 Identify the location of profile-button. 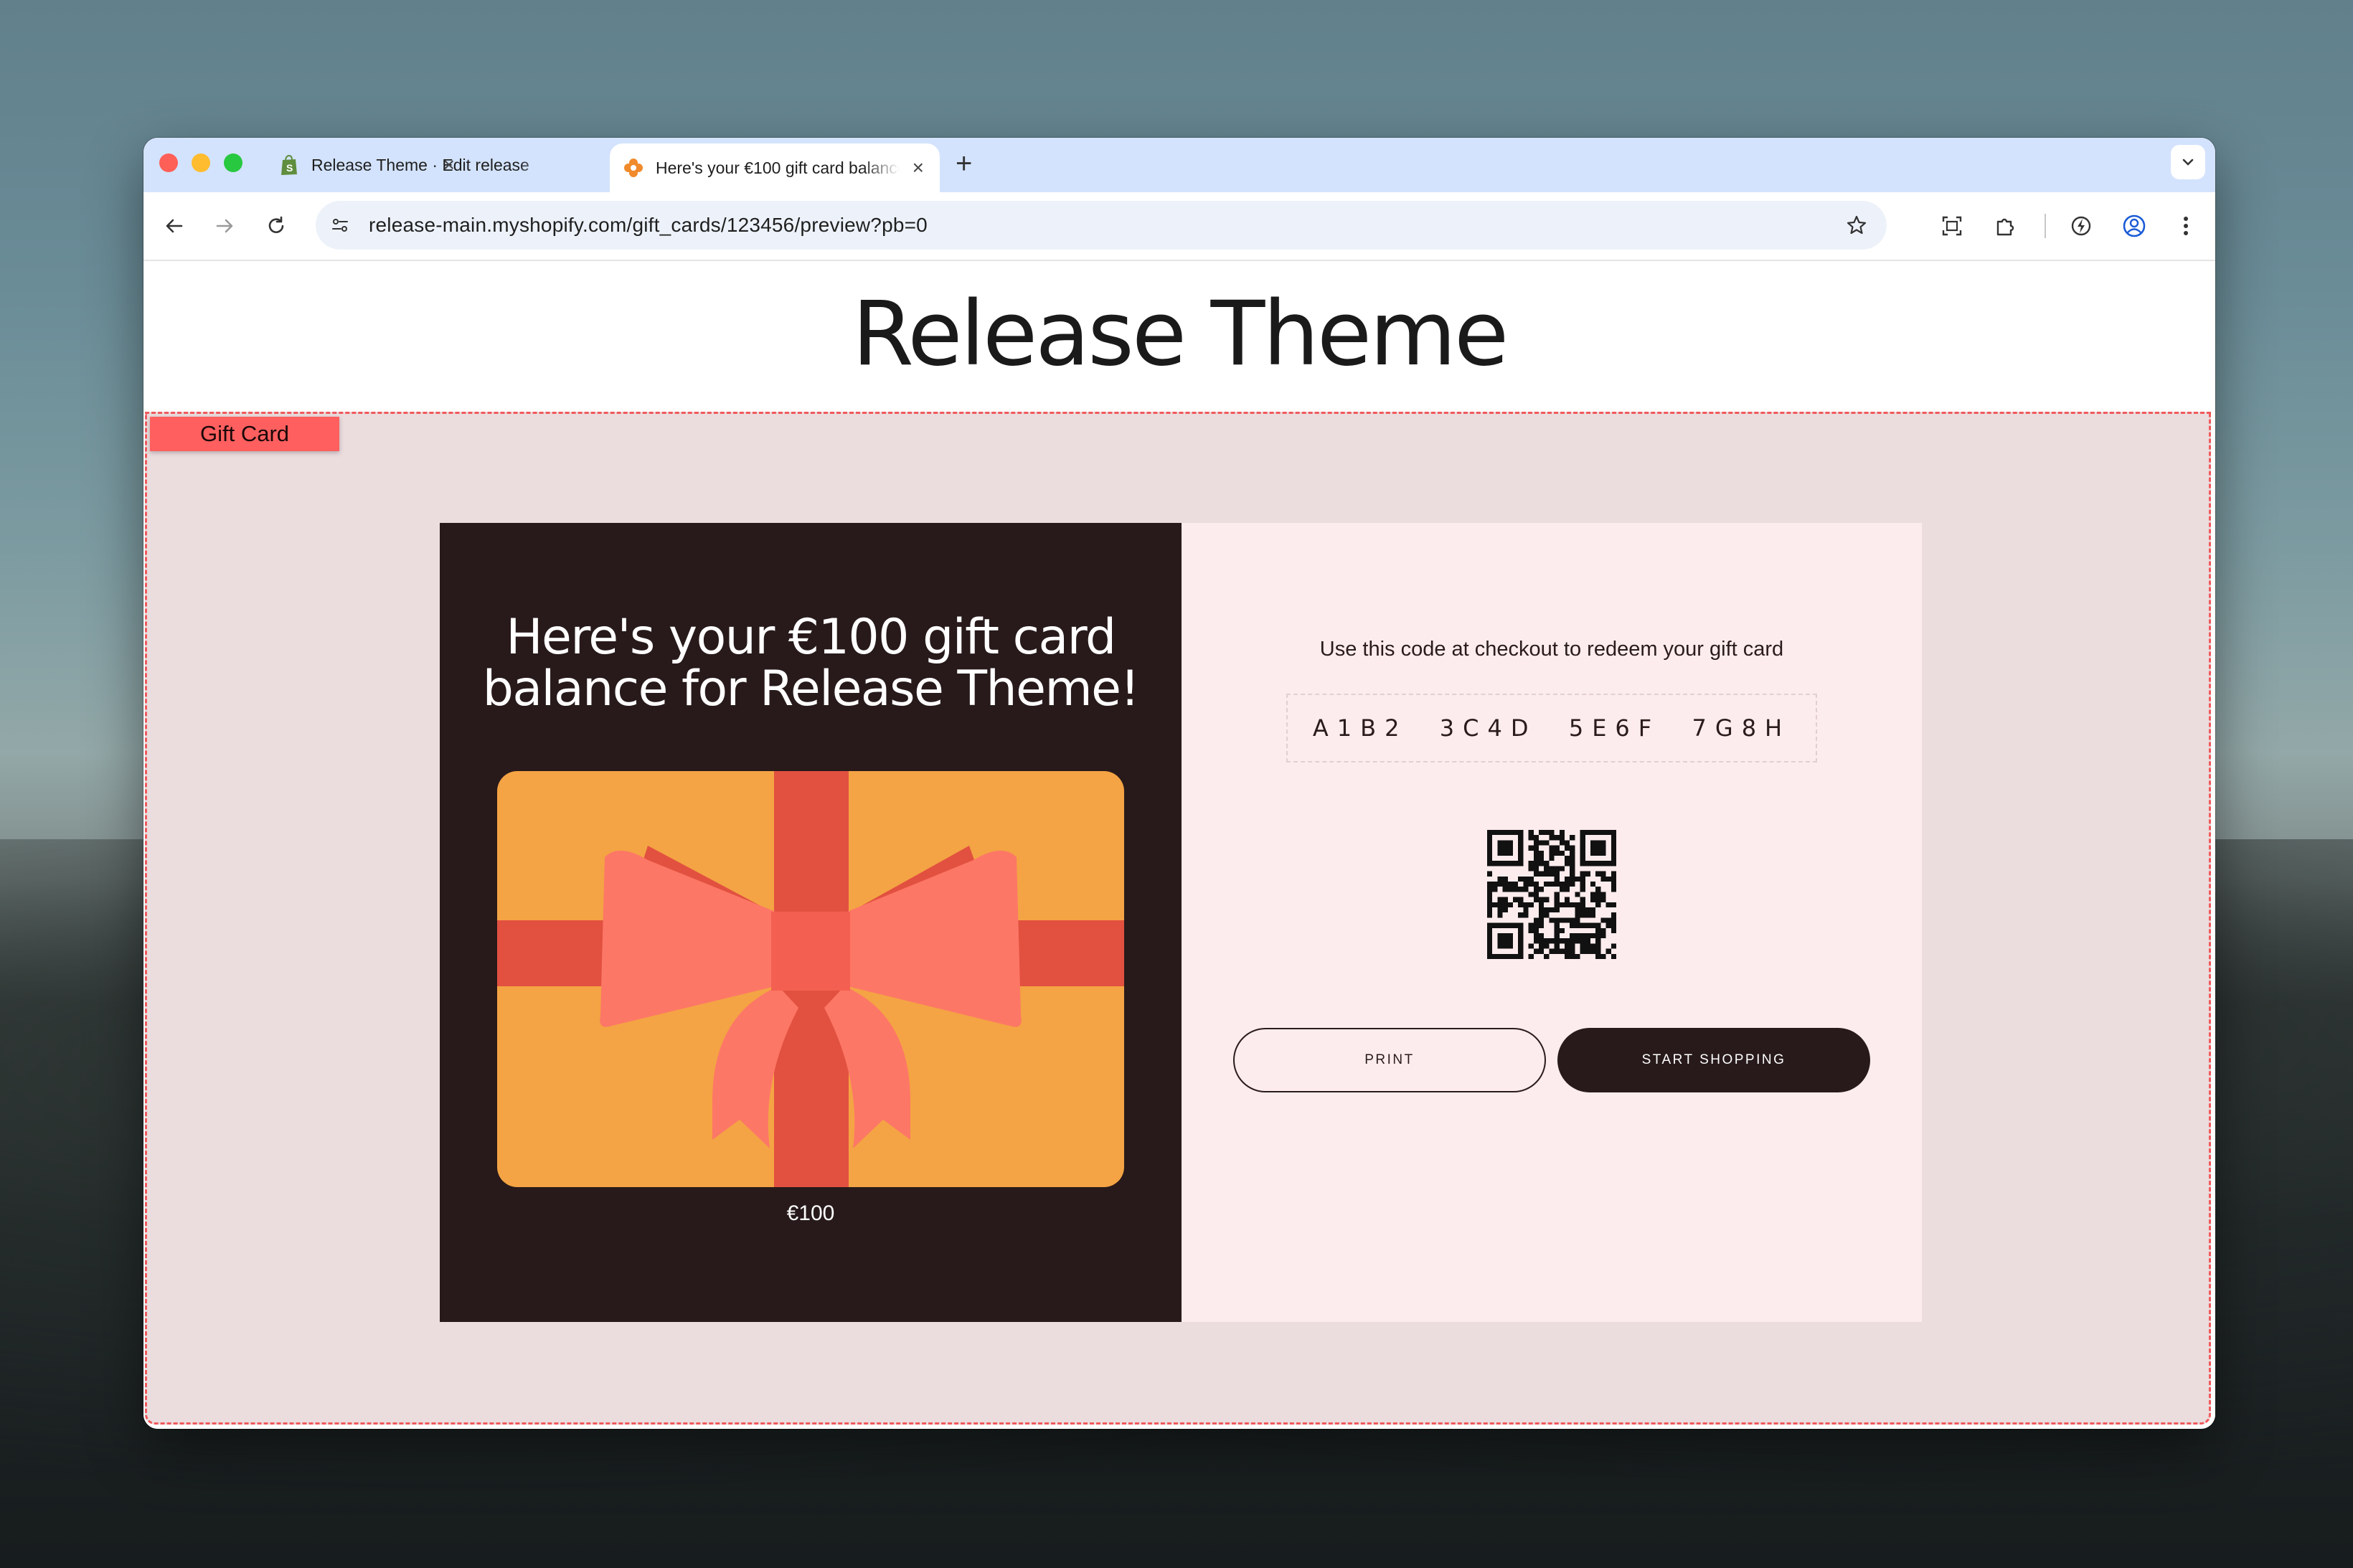
(2134, 226).